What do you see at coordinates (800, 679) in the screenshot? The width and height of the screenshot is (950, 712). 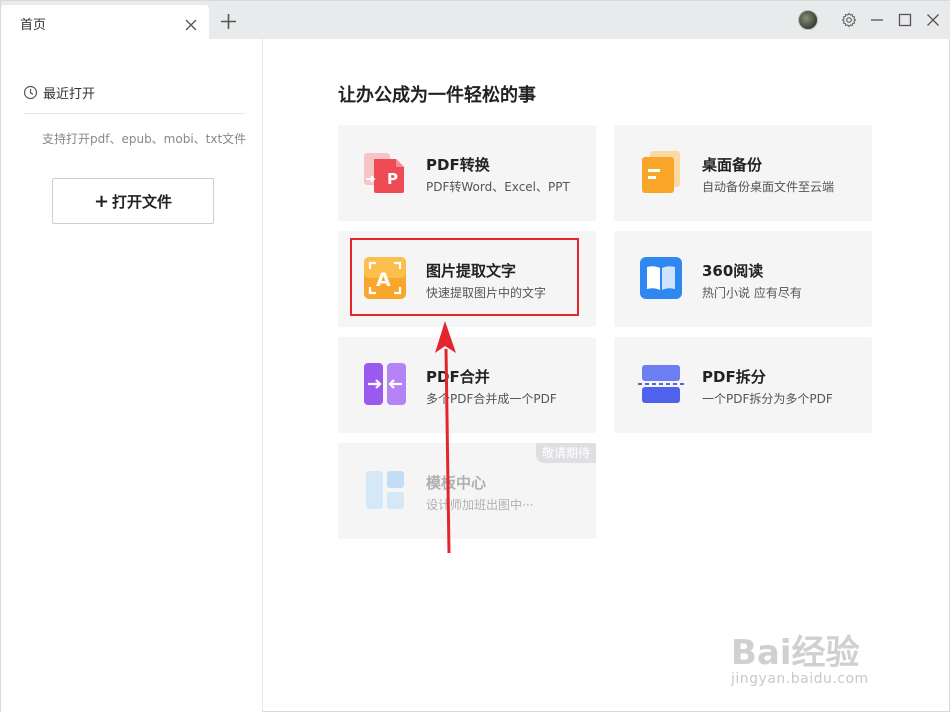 I see `watermark-url: jingyan.baidu.com` at bounding box center [800, 679].